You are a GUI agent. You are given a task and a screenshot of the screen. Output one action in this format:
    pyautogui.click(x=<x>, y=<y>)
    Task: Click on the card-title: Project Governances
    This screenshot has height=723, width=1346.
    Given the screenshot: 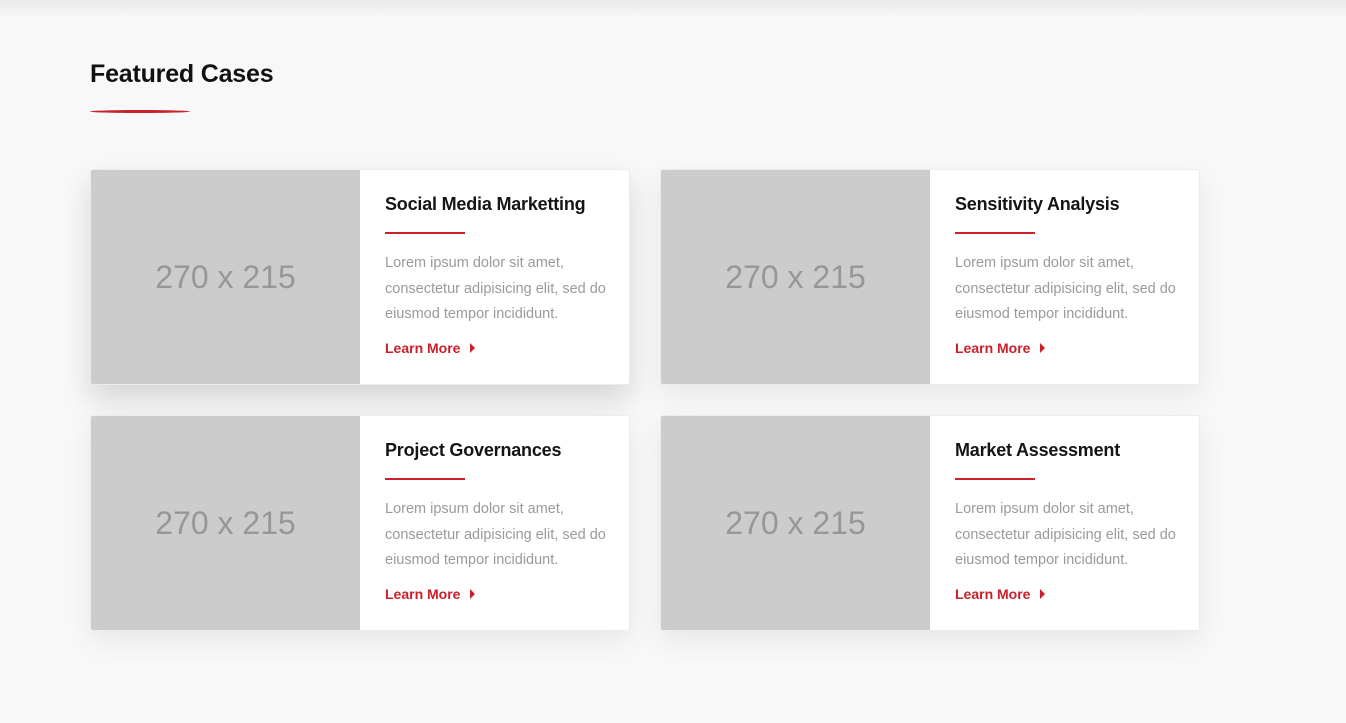 What is the action you would take?
    pyautogui.click(x=497, y=450)
    